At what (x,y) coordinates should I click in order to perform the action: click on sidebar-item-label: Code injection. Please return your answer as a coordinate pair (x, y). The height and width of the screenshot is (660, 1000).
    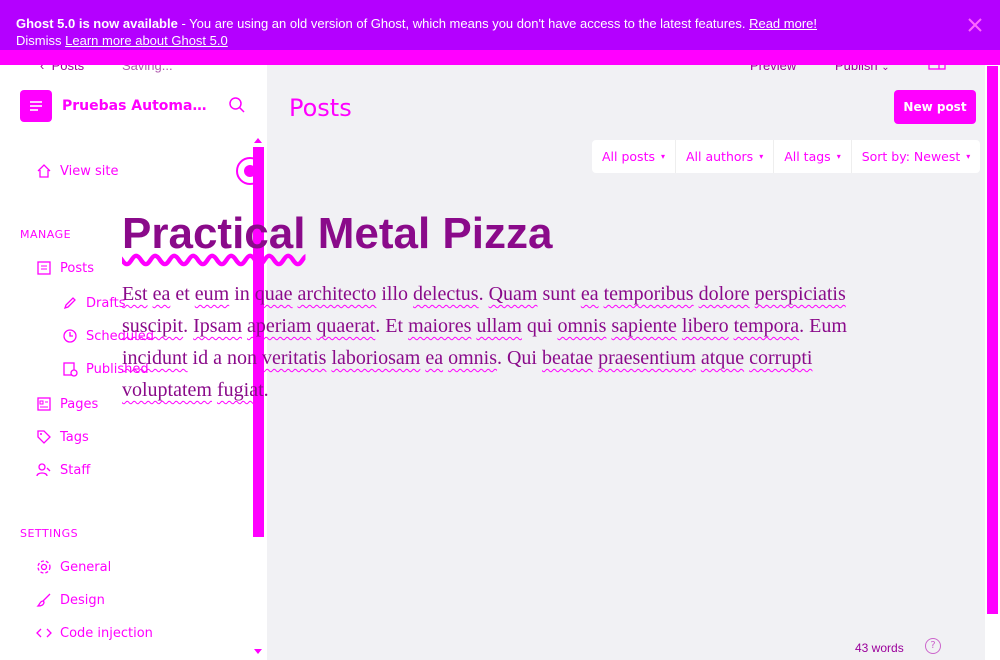
    Looking at the image, I should click on (106, 633).